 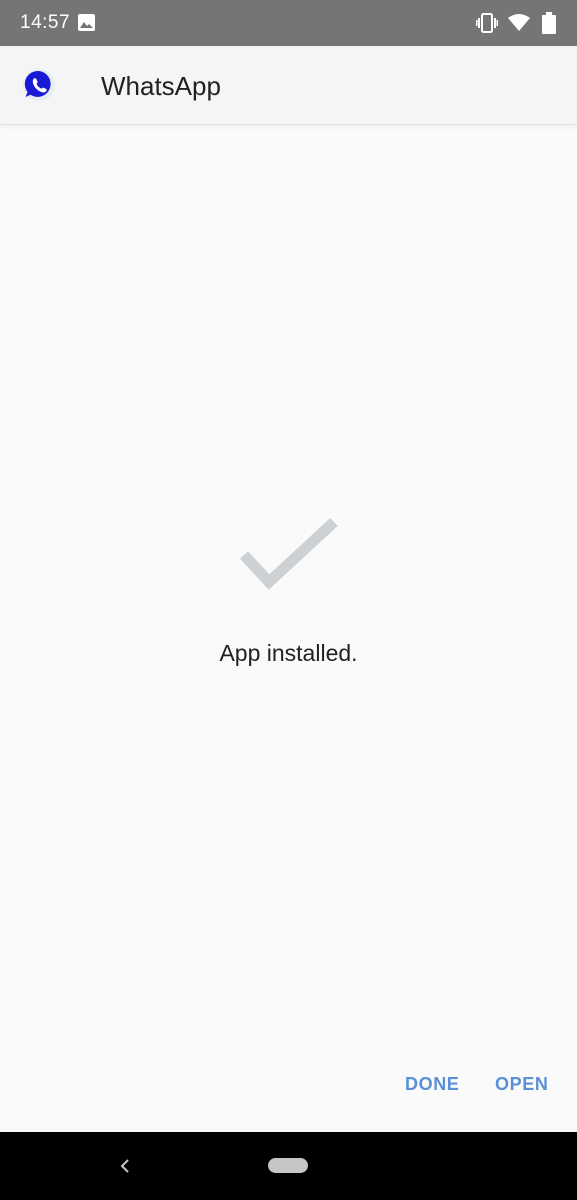 I want to click on wifi-icon, so click(x=519, y=22).